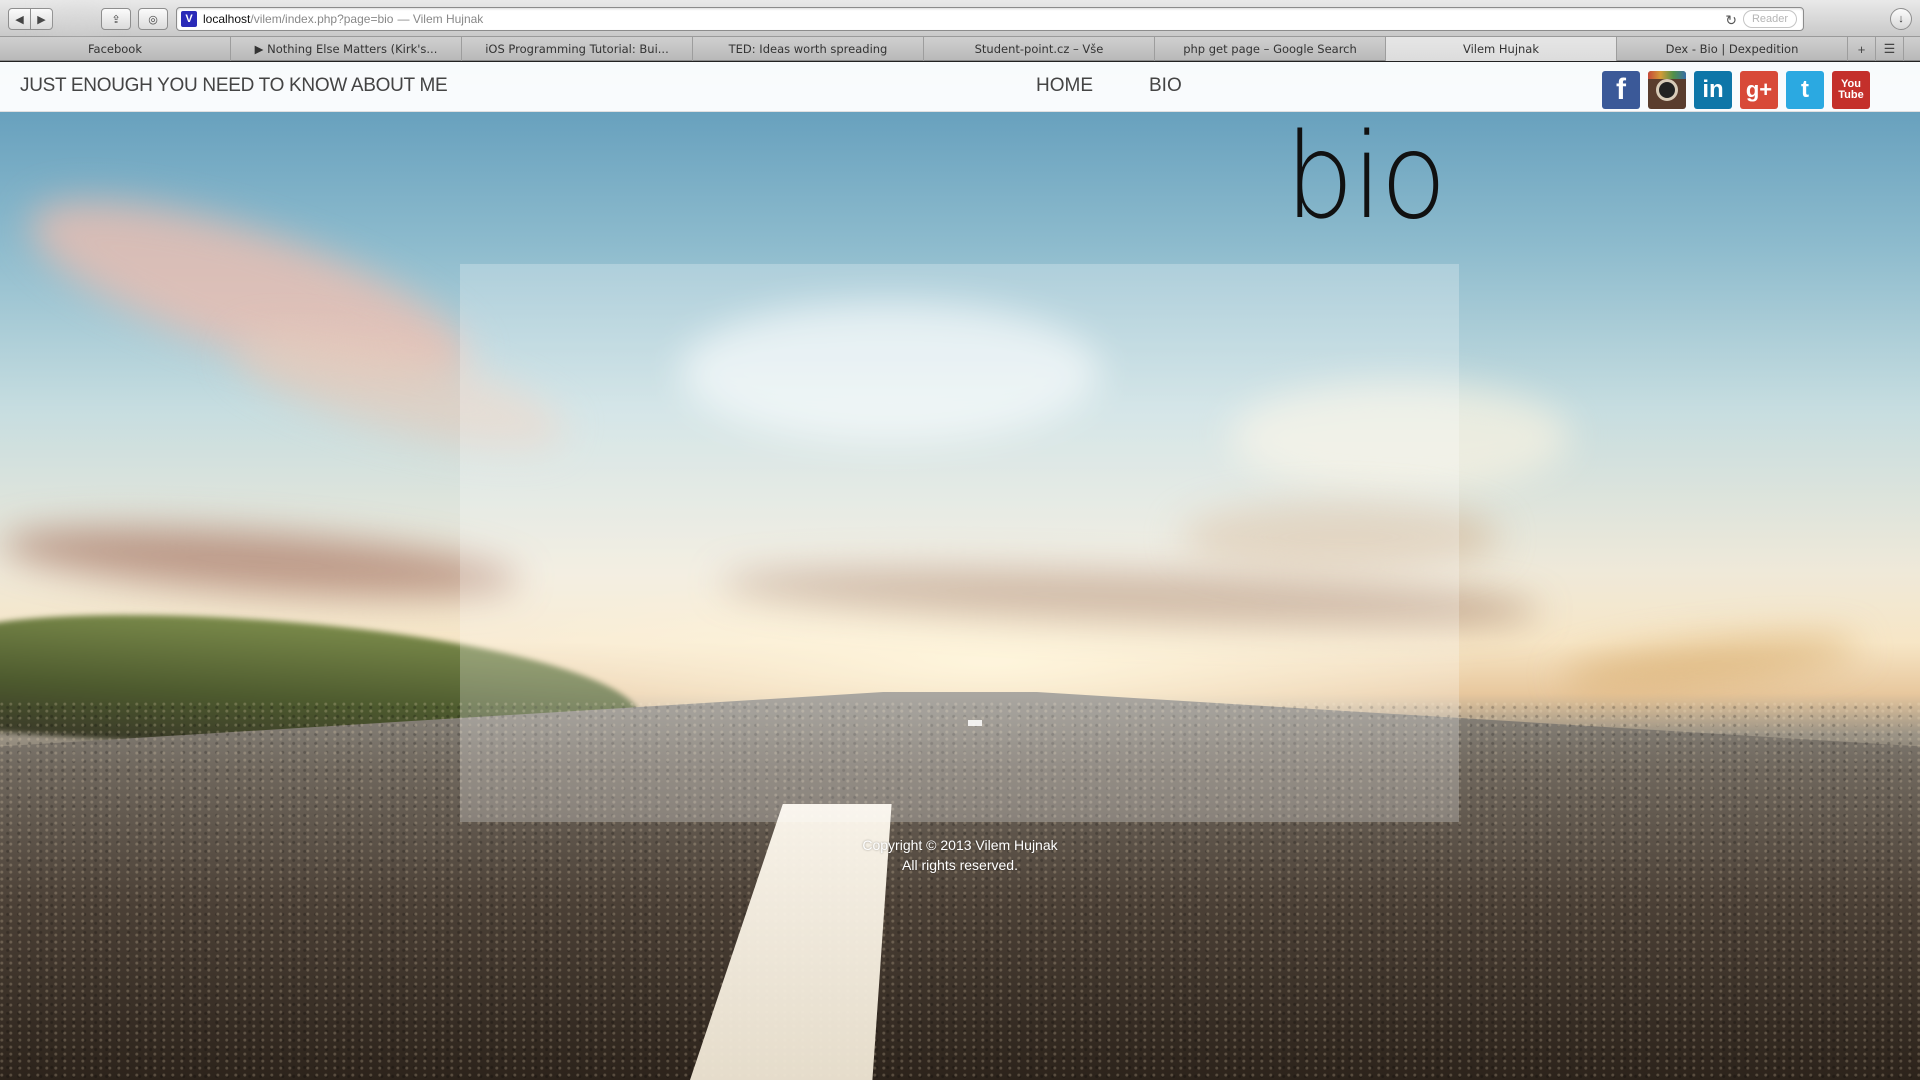 This screenshot has height=1080, width=1920. Describe the element at coordinates (234, 85) in the screenshot. I see `site-tagline: JUST ENOUGH YOU NEED TO KNOW ABOUT ME` at that location.